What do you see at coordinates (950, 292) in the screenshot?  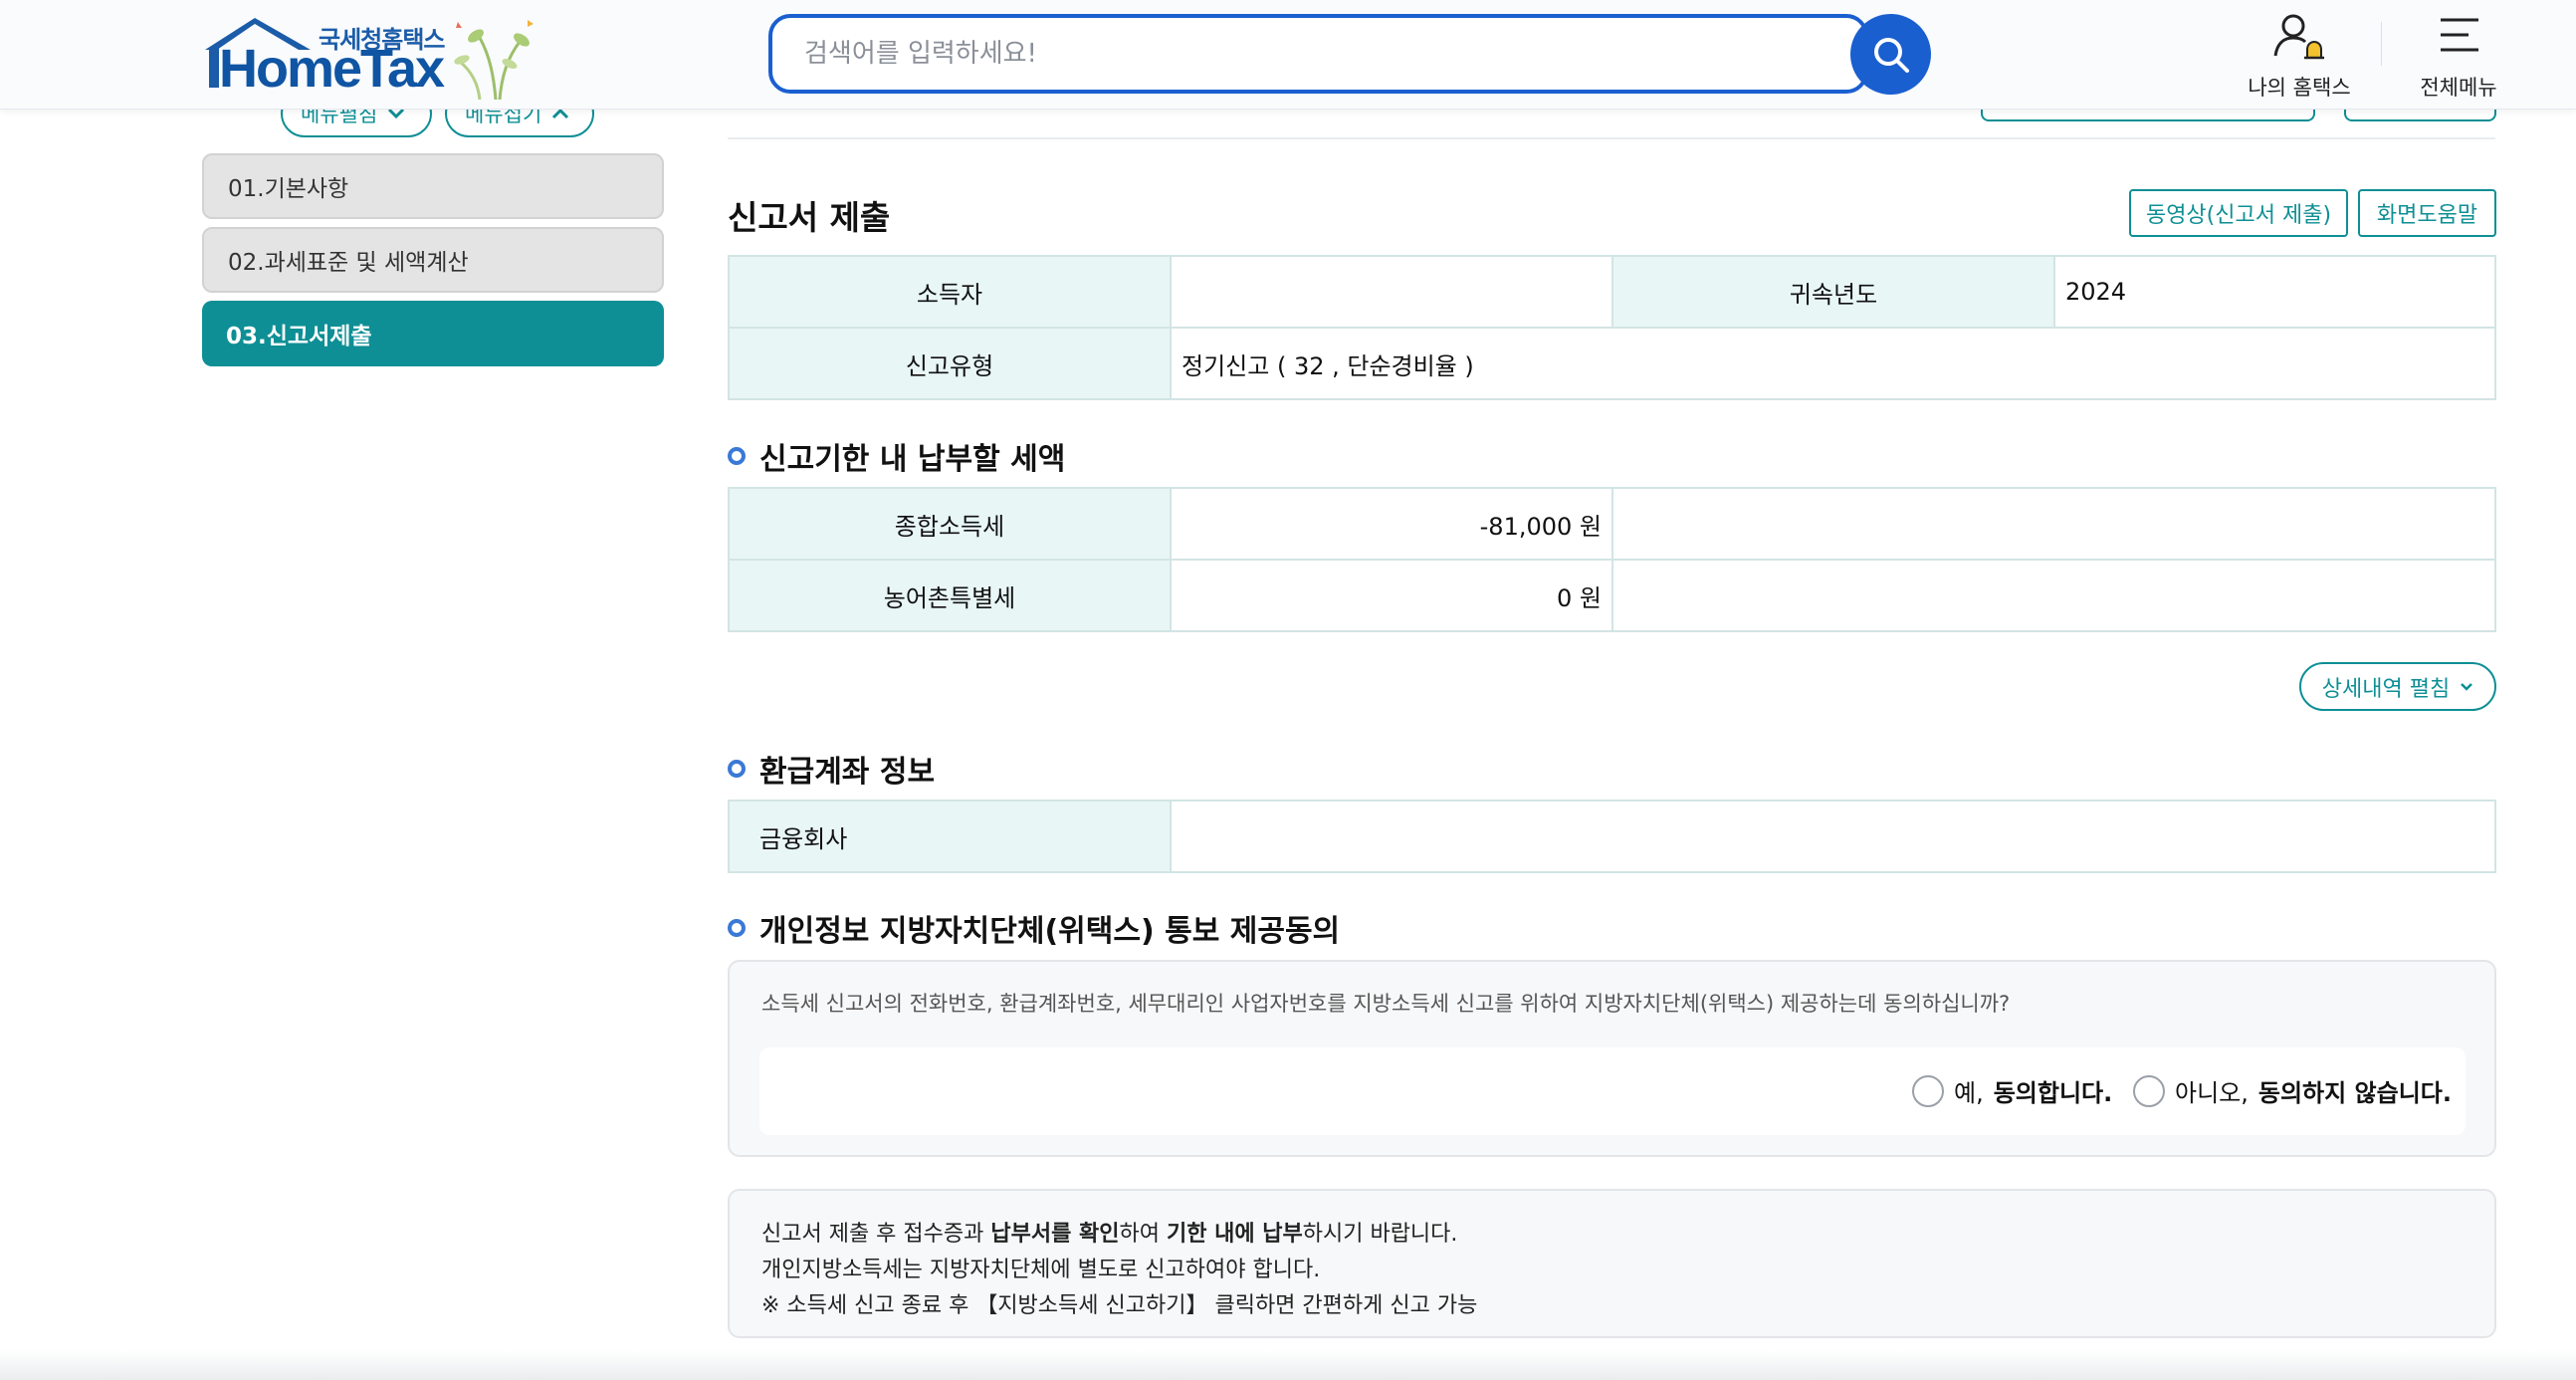 I see `income-earner-label: 소득자` at bounding box center [950, 292].